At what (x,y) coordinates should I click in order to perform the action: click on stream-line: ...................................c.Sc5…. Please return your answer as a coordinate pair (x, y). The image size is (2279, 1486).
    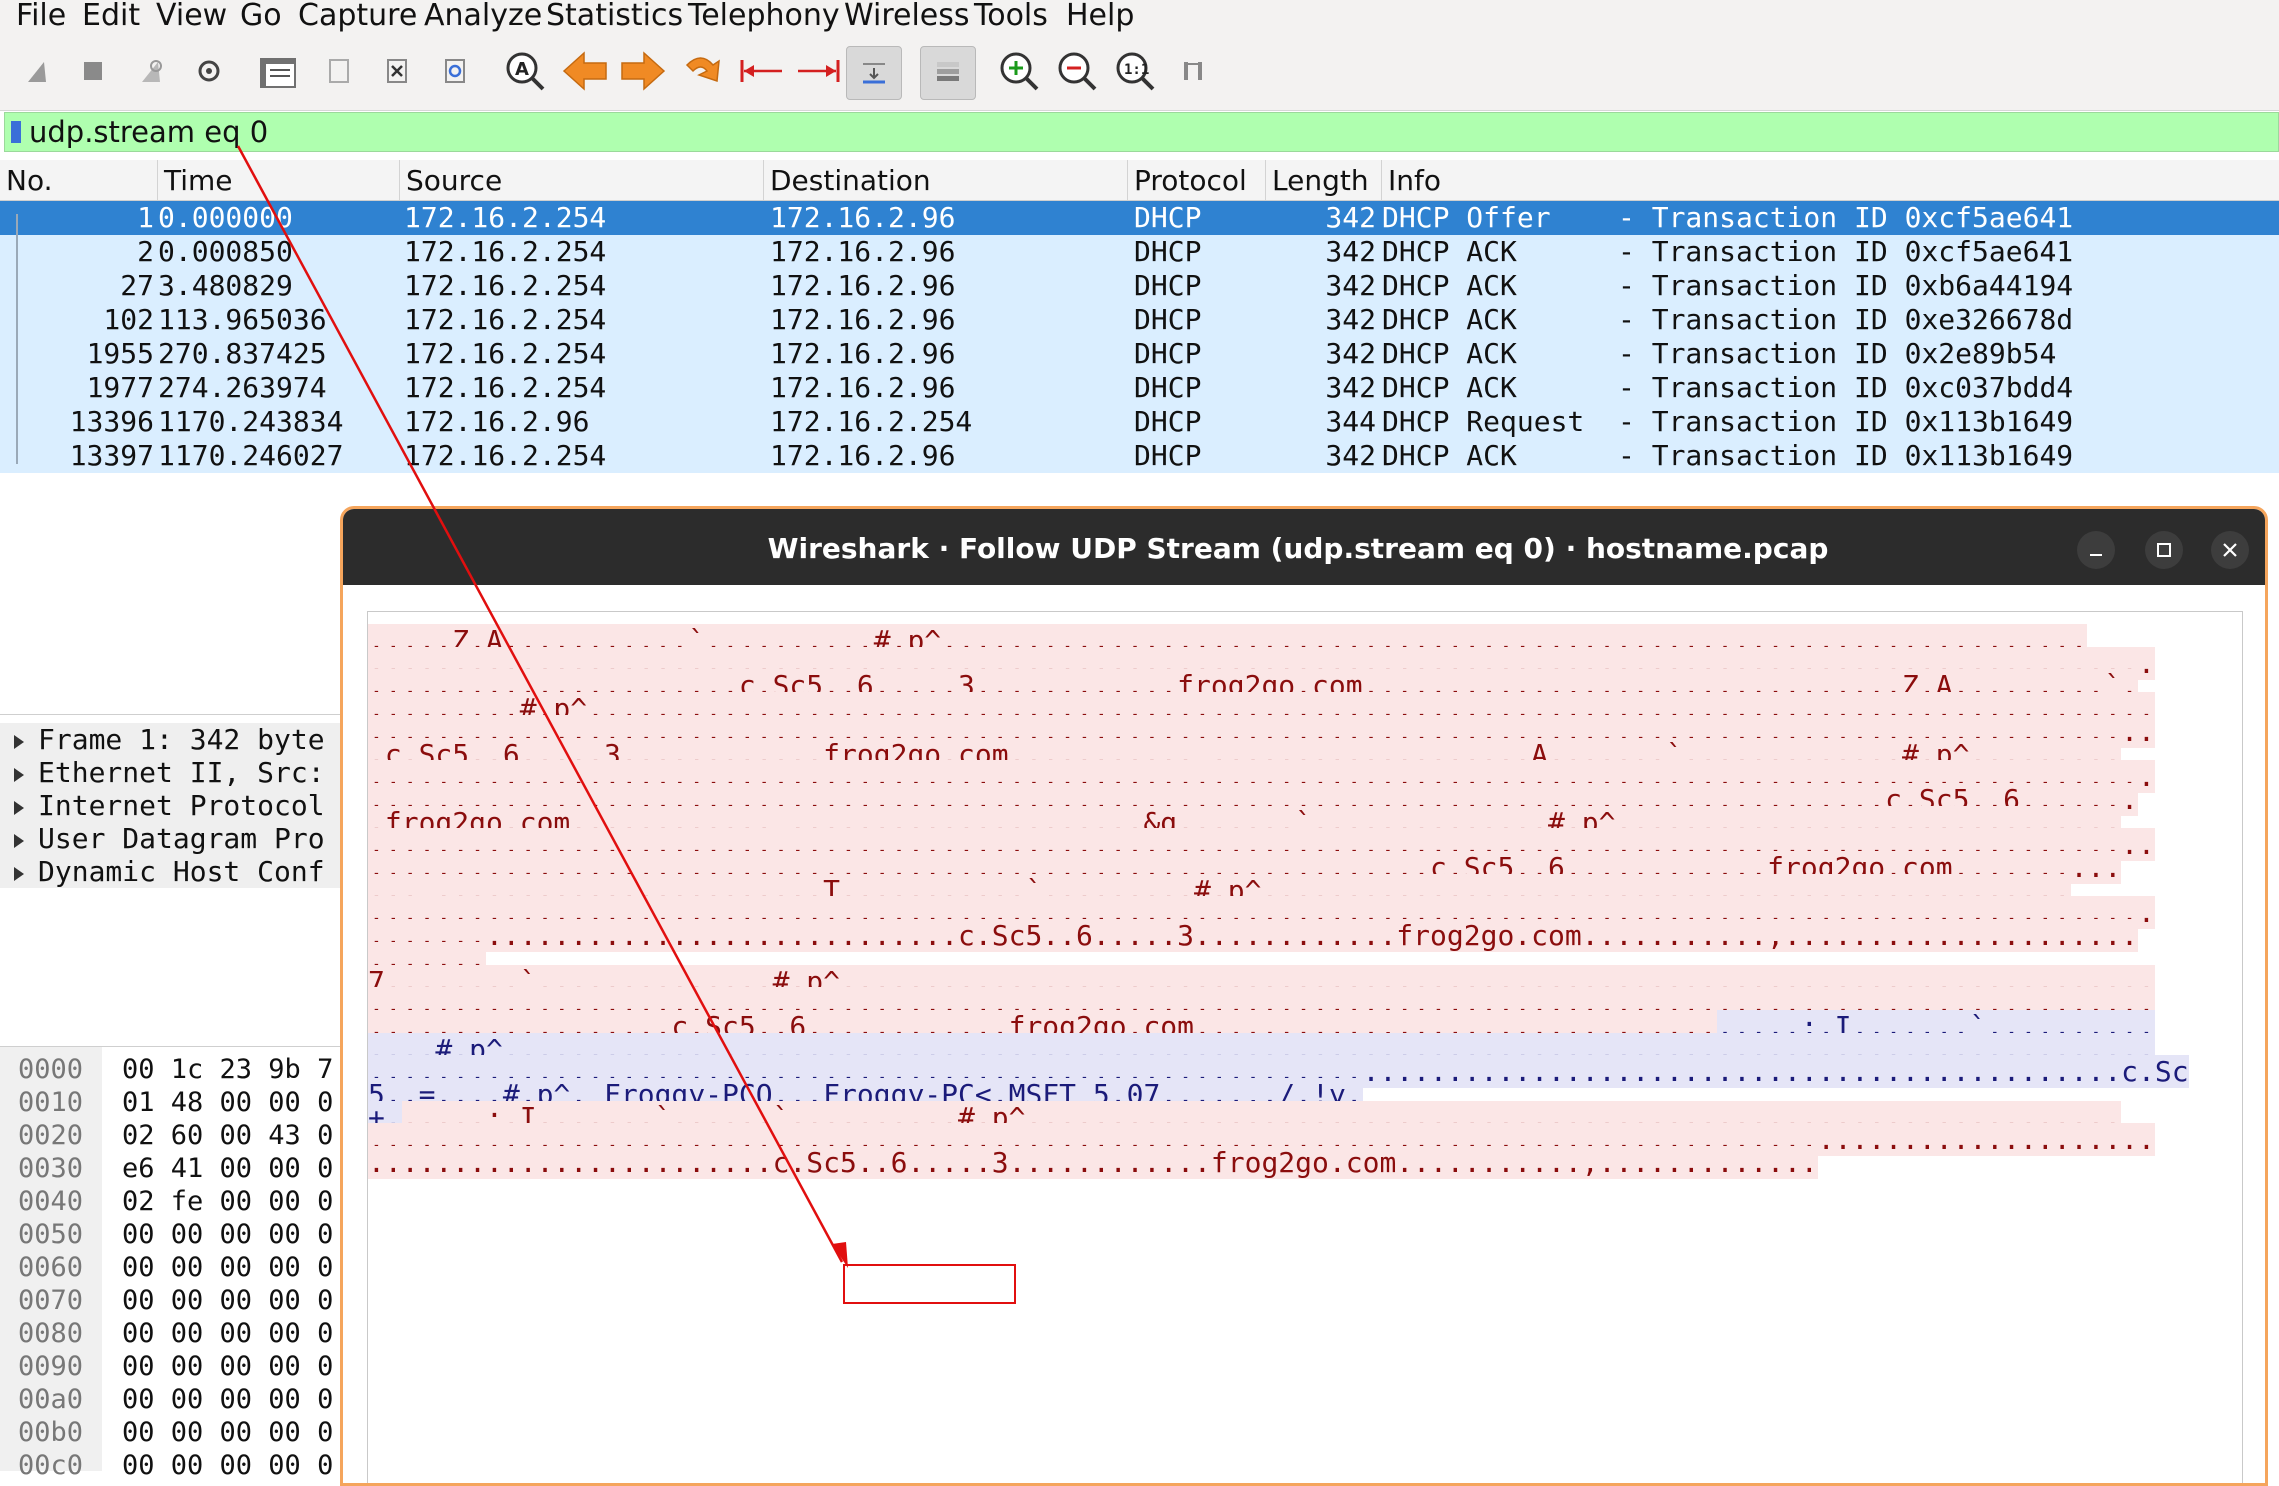
    Looking at the image, I should click on (1253, 936).